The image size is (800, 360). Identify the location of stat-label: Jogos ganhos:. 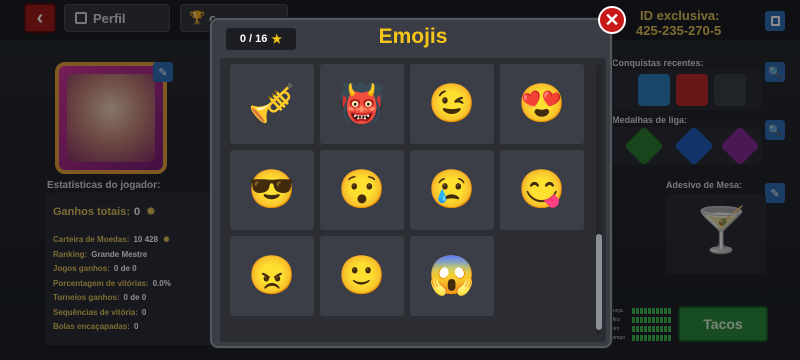
(81, 268).